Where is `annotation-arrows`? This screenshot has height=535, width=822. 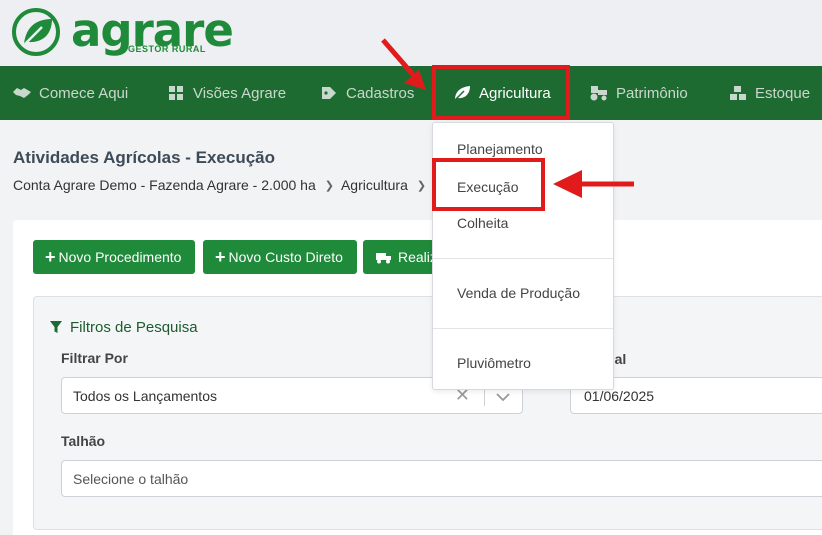 annotation-arrows is located at coordinates (507, 118).